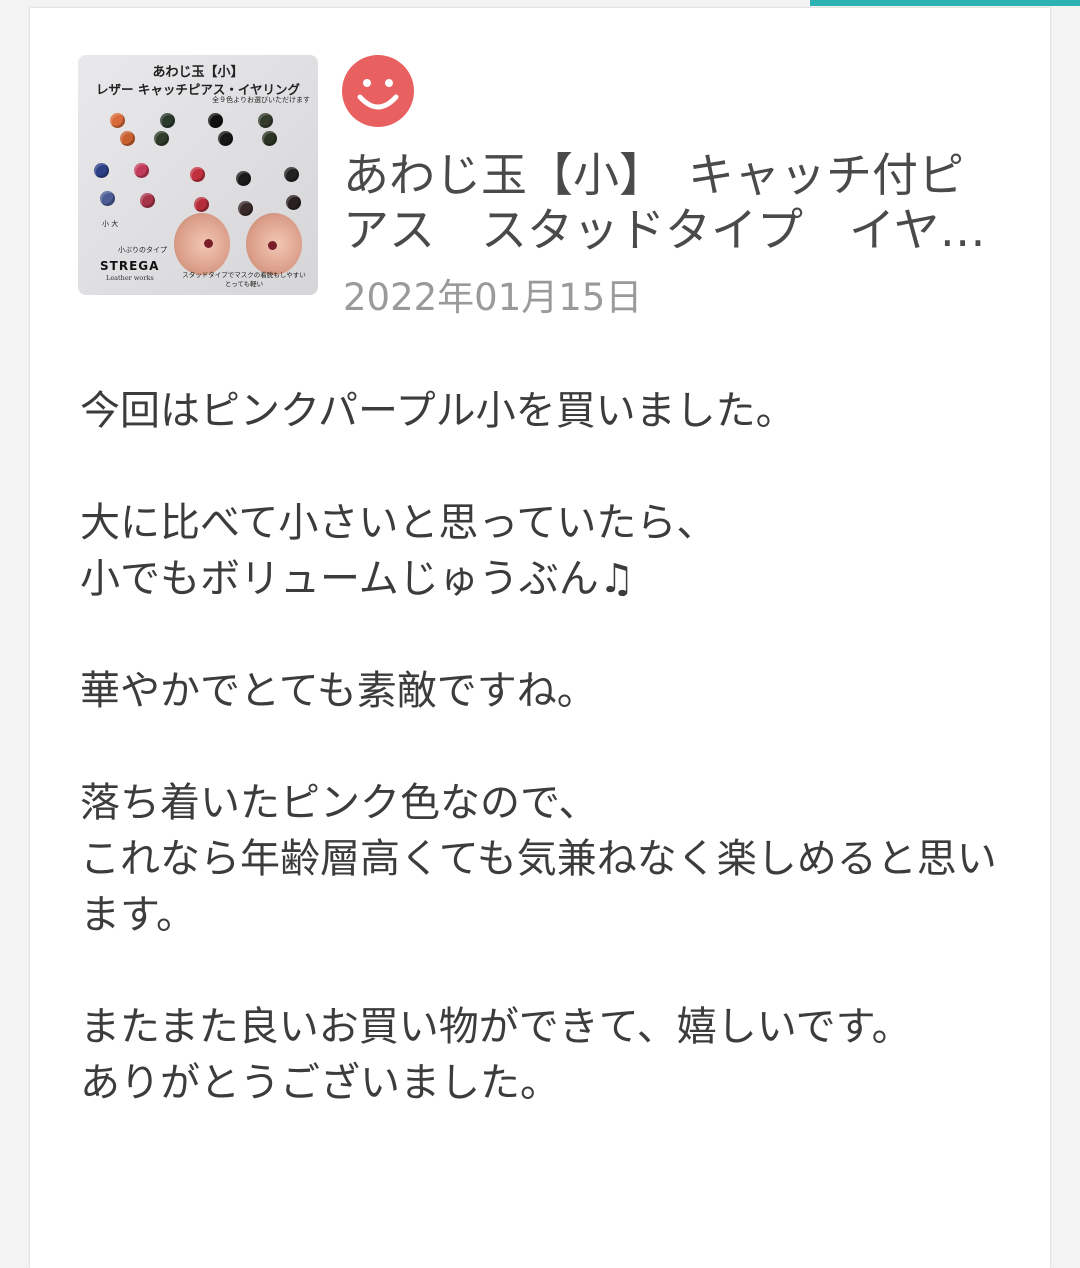 The image size is (1080, 1268). Describe the element at coordinates (110, 224) in the screenshot. I see `thumb-size-tag: 小 大` at that location.